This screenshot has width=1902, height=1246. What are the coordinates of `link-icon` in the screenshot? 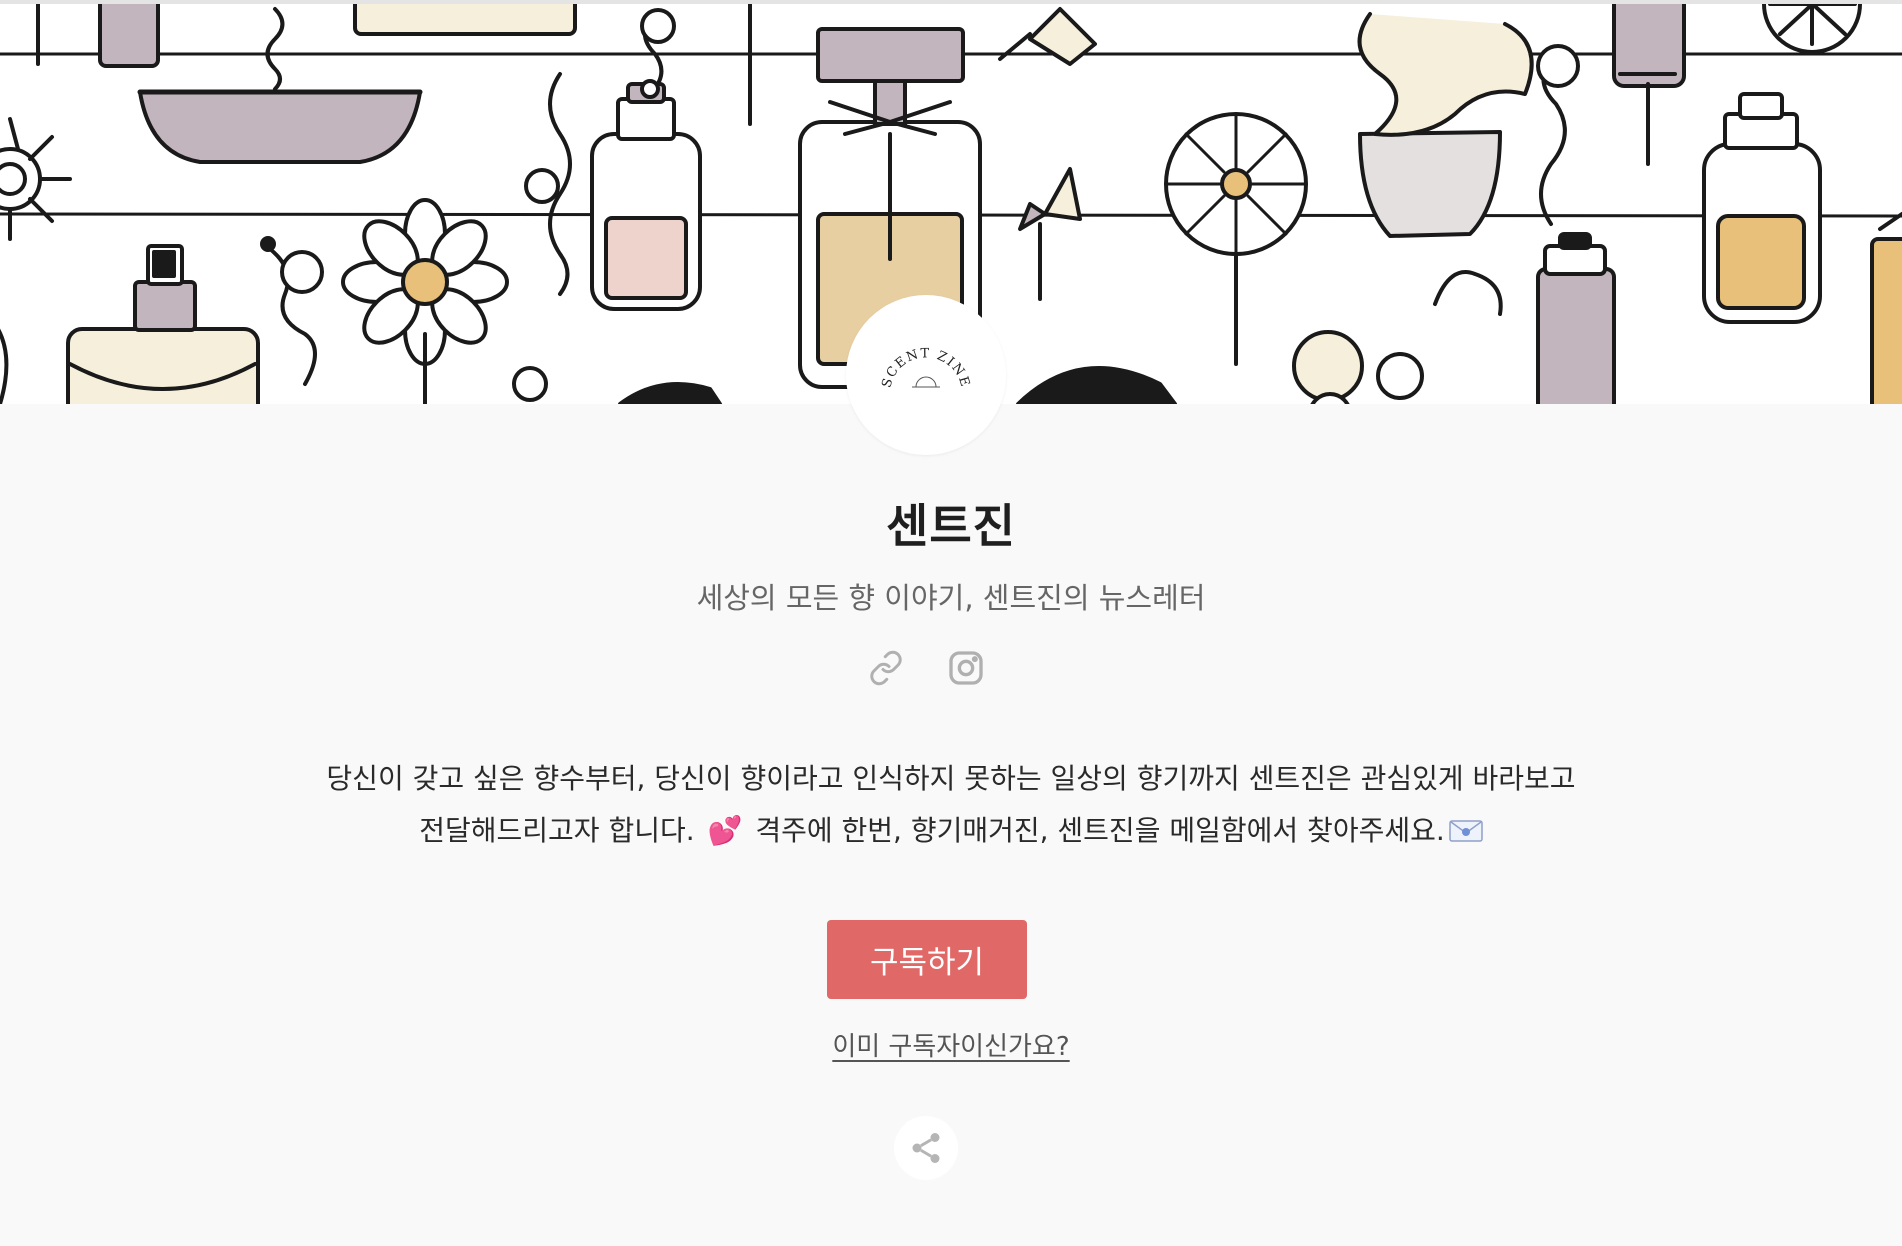 It's located at (886, 668).